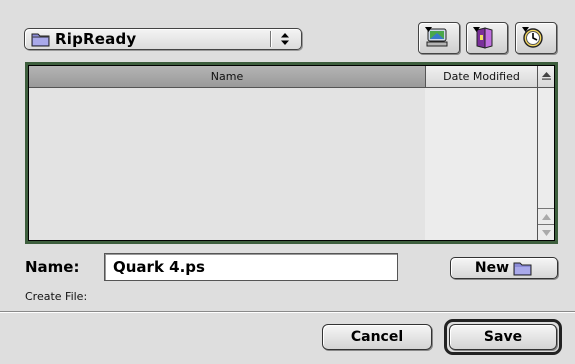 Image resolution: width=575 pixels, height=364 pixels. I want to click on sort-order-button, so click(545, 77).